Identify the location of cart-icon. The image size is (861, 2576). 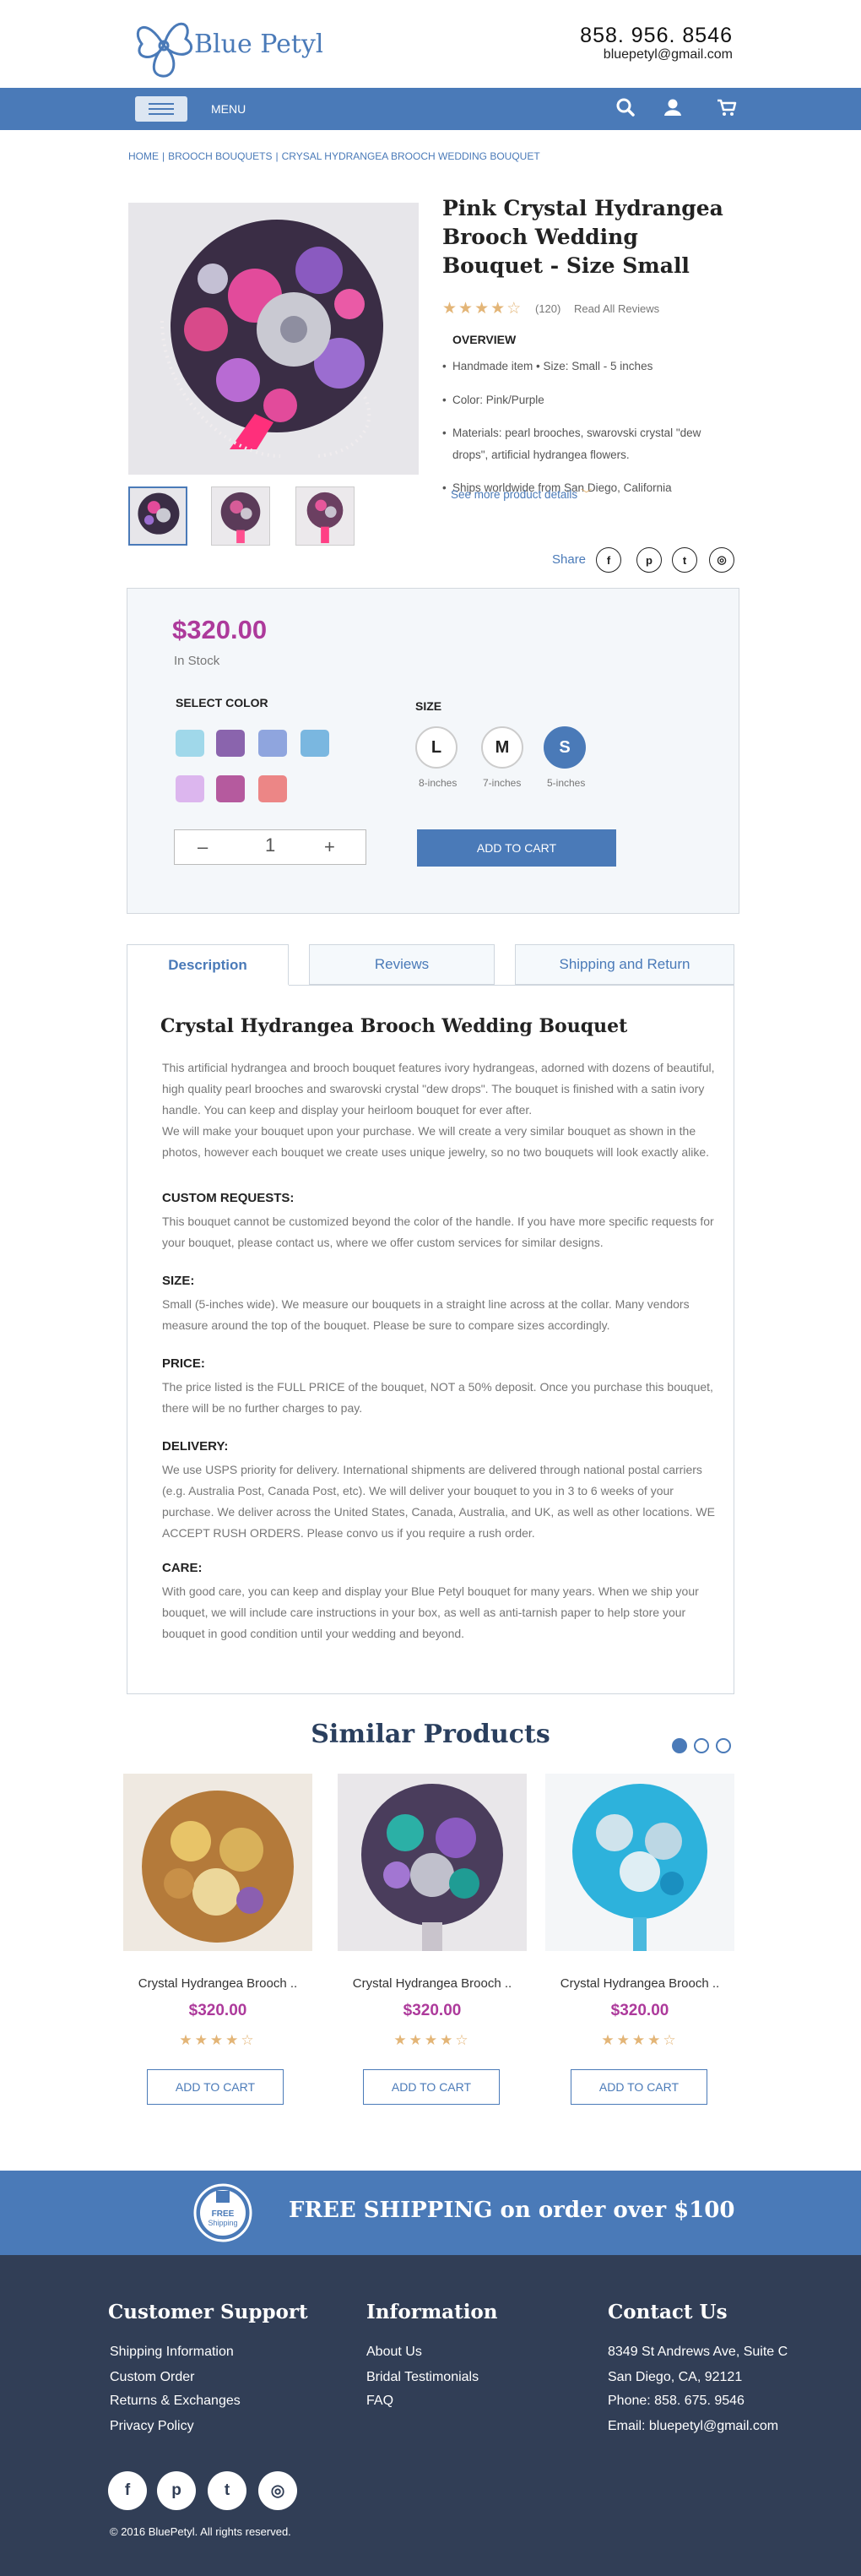
(727, 107).